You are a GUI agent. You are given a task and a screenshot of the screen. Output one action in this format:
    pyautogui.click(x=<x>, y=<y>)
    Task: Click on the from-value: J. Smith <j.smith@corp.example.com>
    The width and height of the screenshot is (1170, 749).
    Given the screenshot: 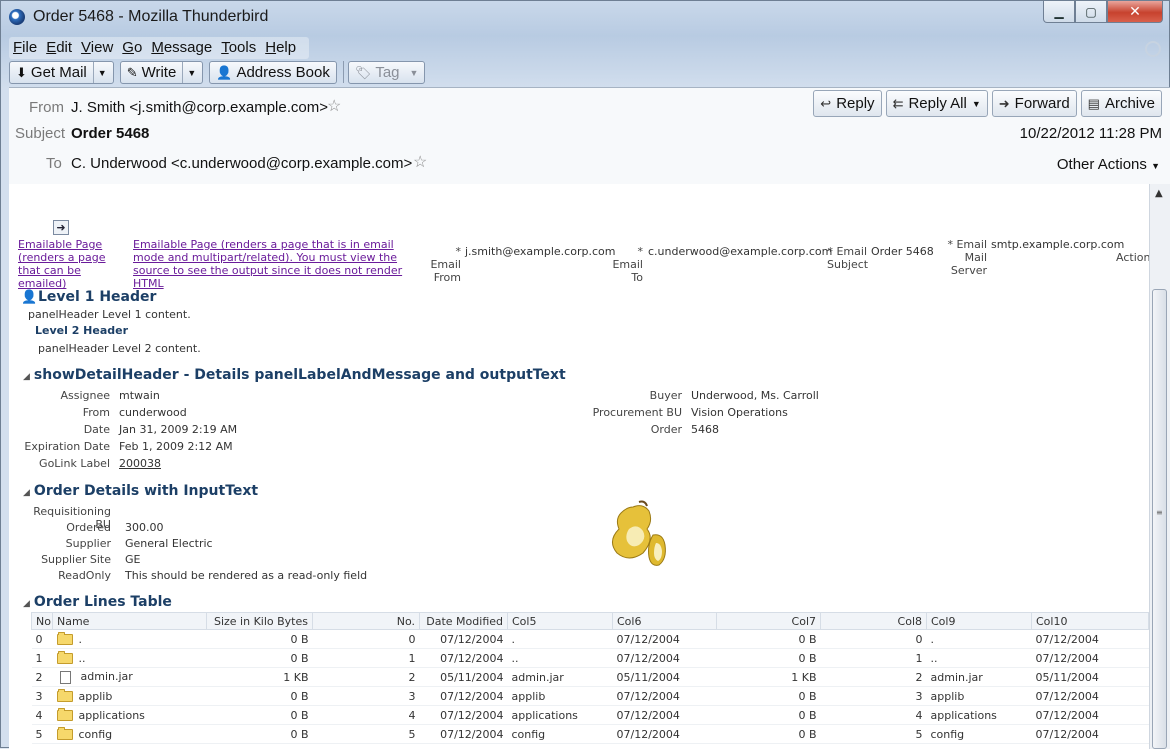 What is the action you would take?
    pyautogui.click(x=199, y=107)
    